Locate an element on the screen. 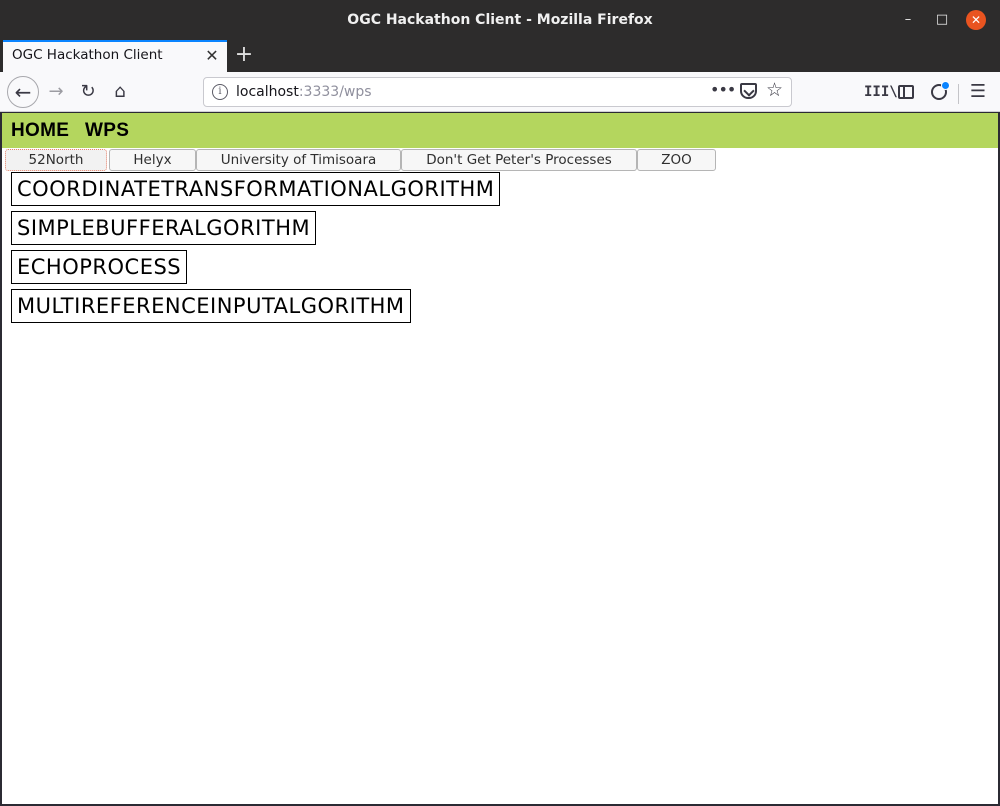 The height and width of the screenshot is (806, 1000). info-icon: i is located at coordinates (220, 92).